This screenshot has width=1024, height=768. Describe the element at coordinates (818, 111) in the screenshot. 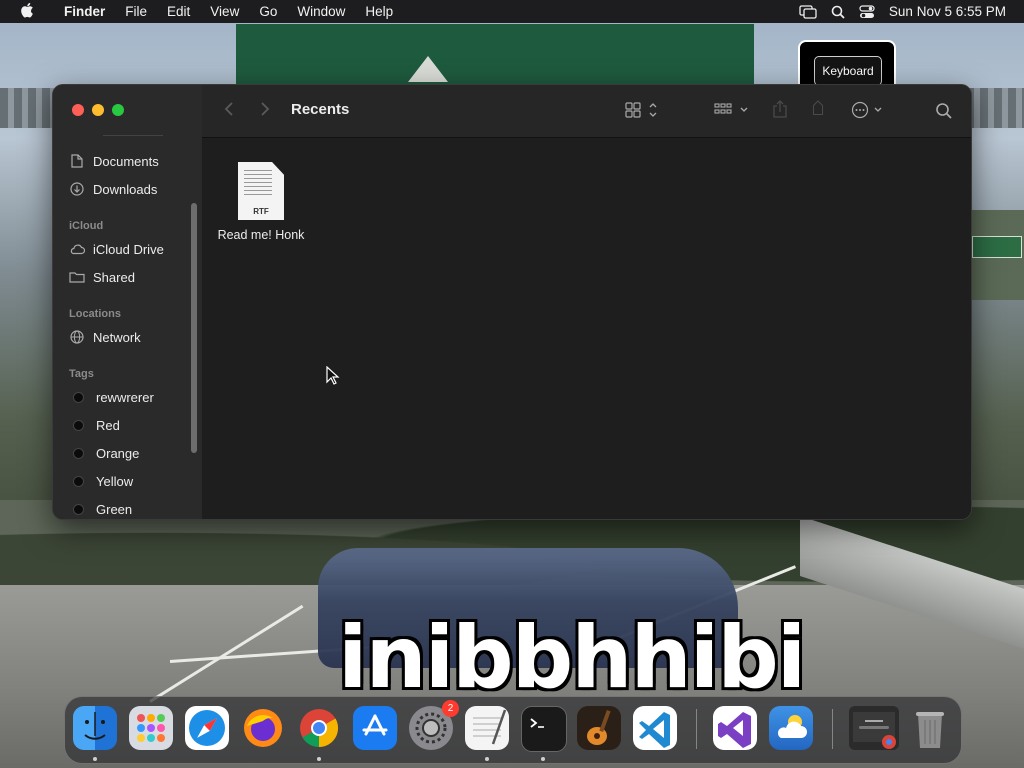

I see `tag-icon` at that location.